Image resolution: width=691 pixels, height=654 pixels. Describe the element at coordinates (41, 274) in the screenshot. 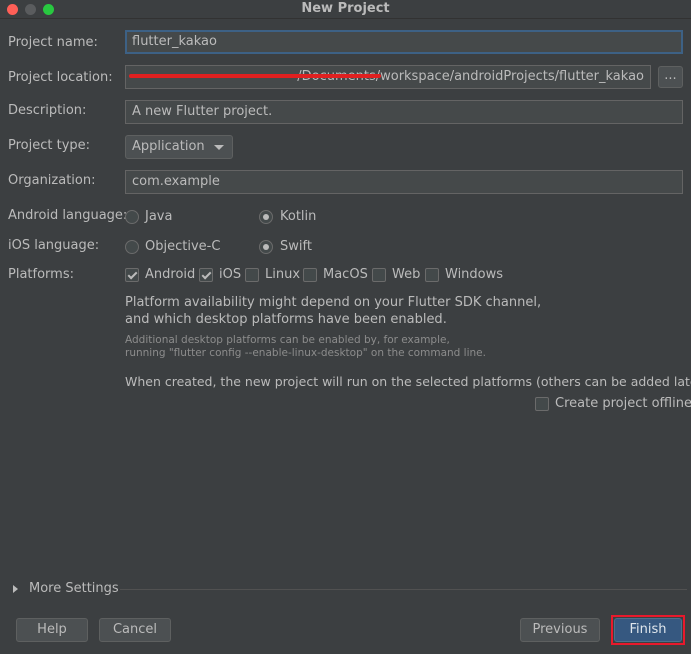

I see `platforms-label: Platforms:` at that location.